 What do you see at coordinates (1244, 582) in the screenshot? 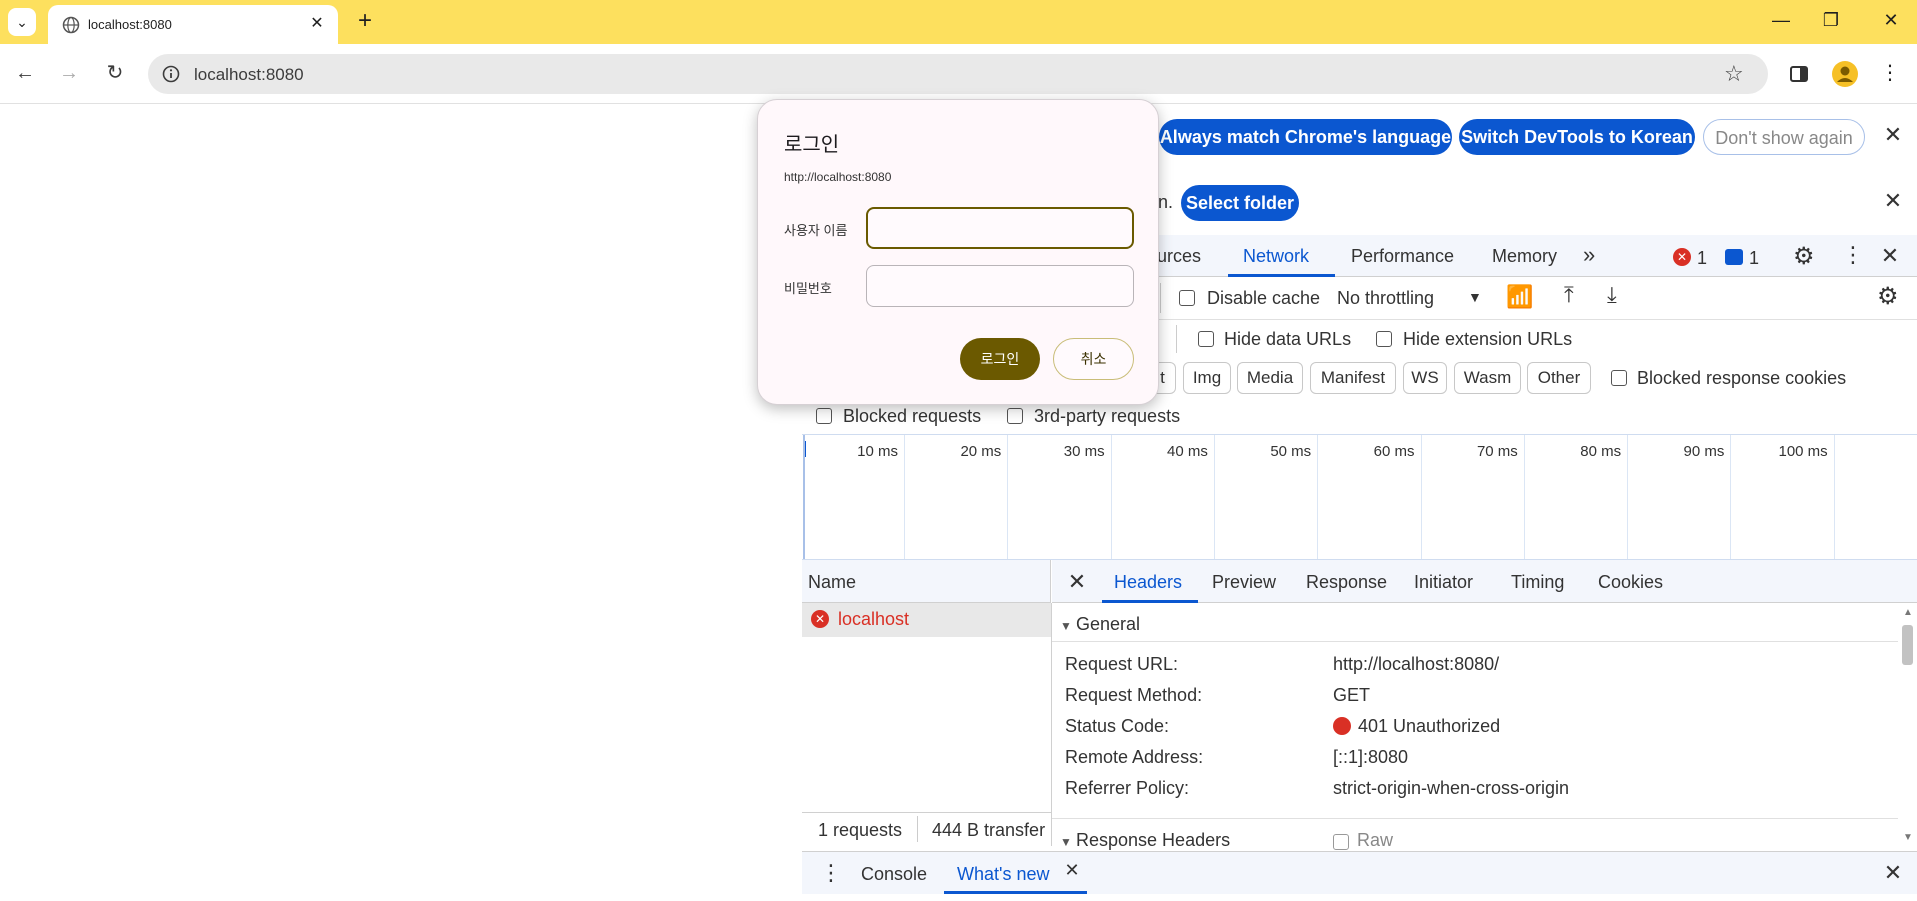
I see `tab-preview: Preview` at bounding box center [1244, 582].